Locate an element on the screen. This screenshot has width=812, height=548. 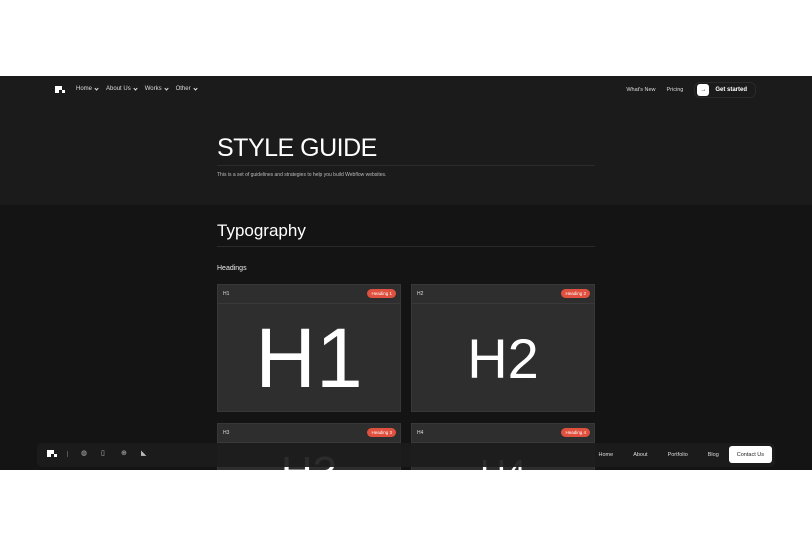
contact-us-button: Contact Us is located at coordinates (750, 454).